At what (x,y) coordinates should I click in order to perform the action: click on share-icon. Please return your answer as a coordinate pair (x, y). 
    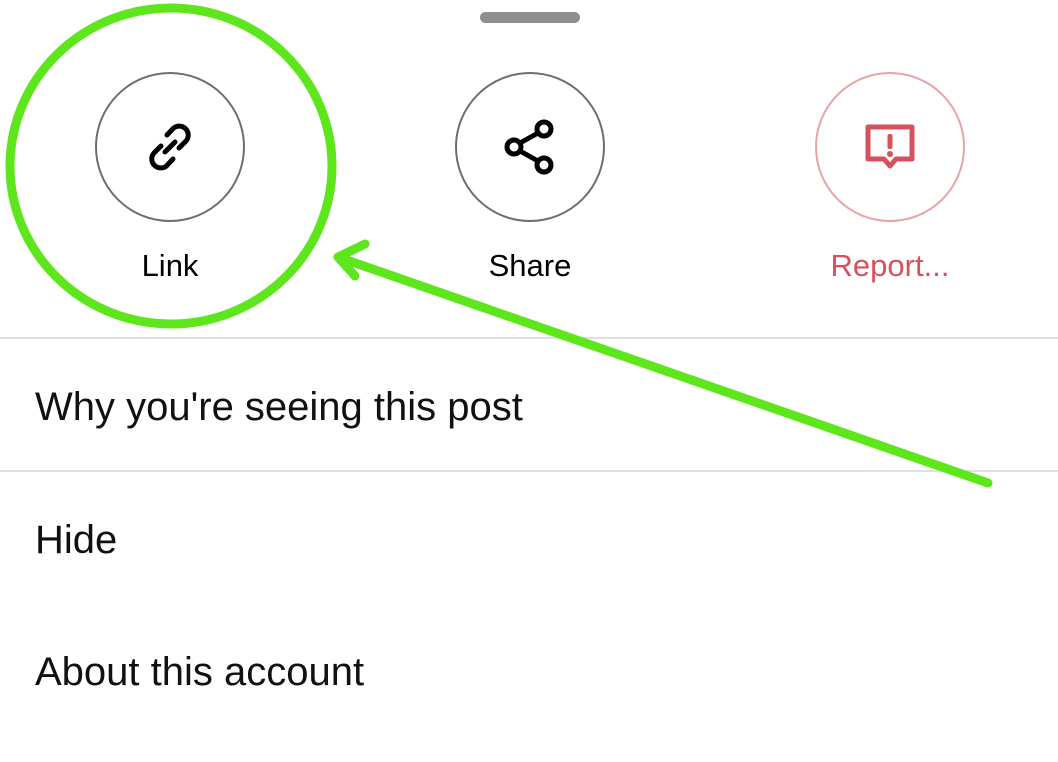
    Looking at the image, I should click on (529, 147).